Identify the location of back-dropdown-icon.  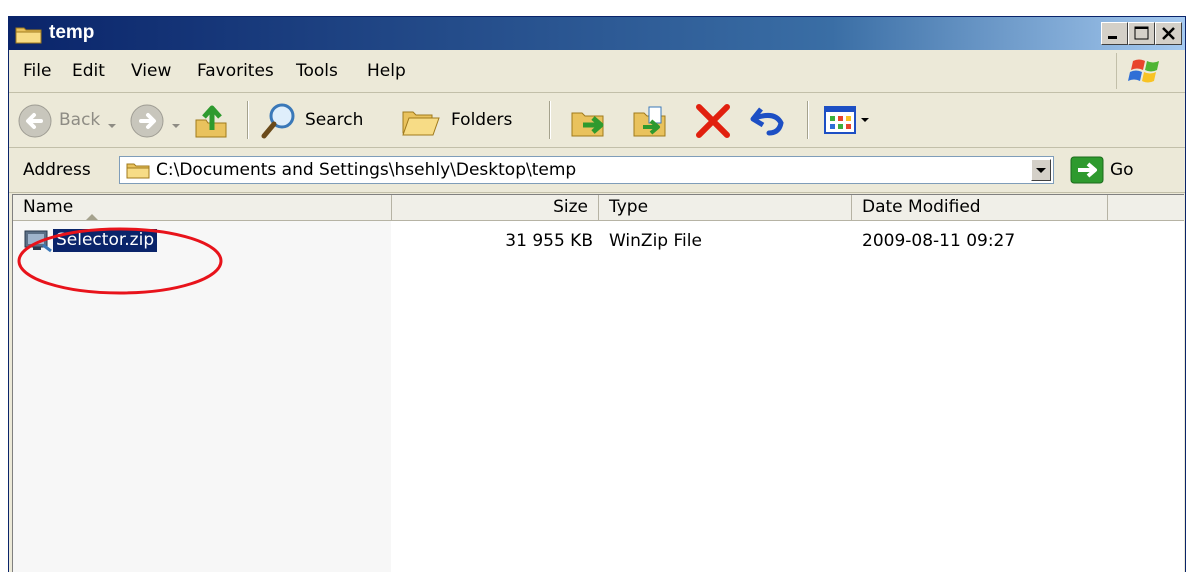
(112, 124).